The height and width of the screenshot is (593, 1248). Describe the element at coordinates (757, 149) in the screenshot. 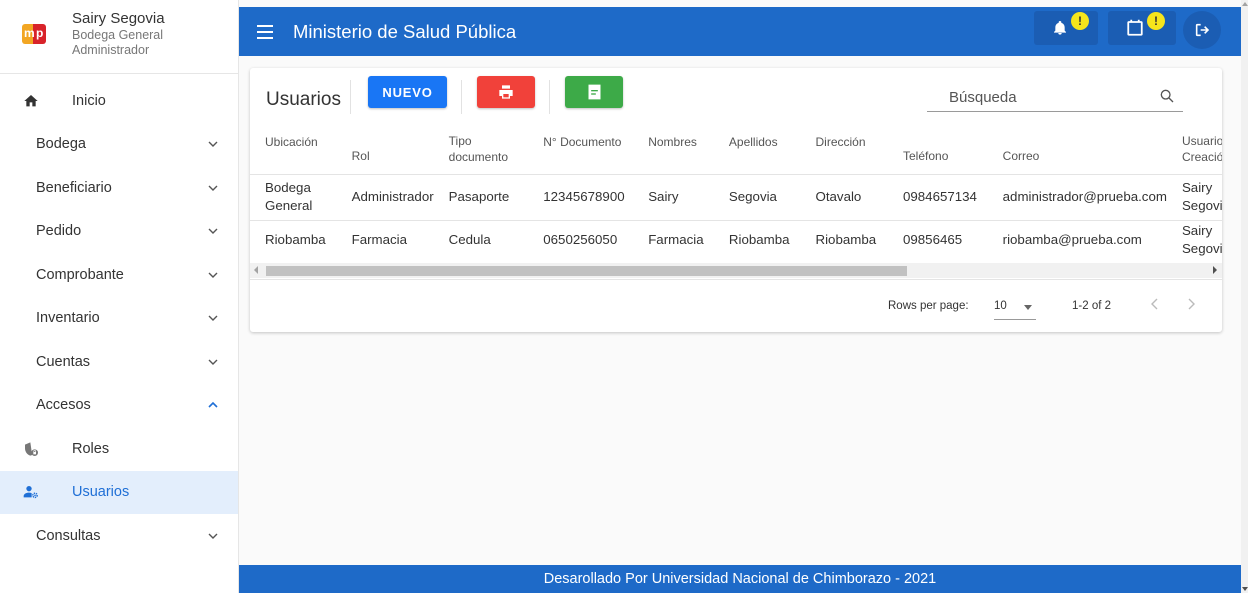

I see `column-header-apellidos: Apellidos` at that location.